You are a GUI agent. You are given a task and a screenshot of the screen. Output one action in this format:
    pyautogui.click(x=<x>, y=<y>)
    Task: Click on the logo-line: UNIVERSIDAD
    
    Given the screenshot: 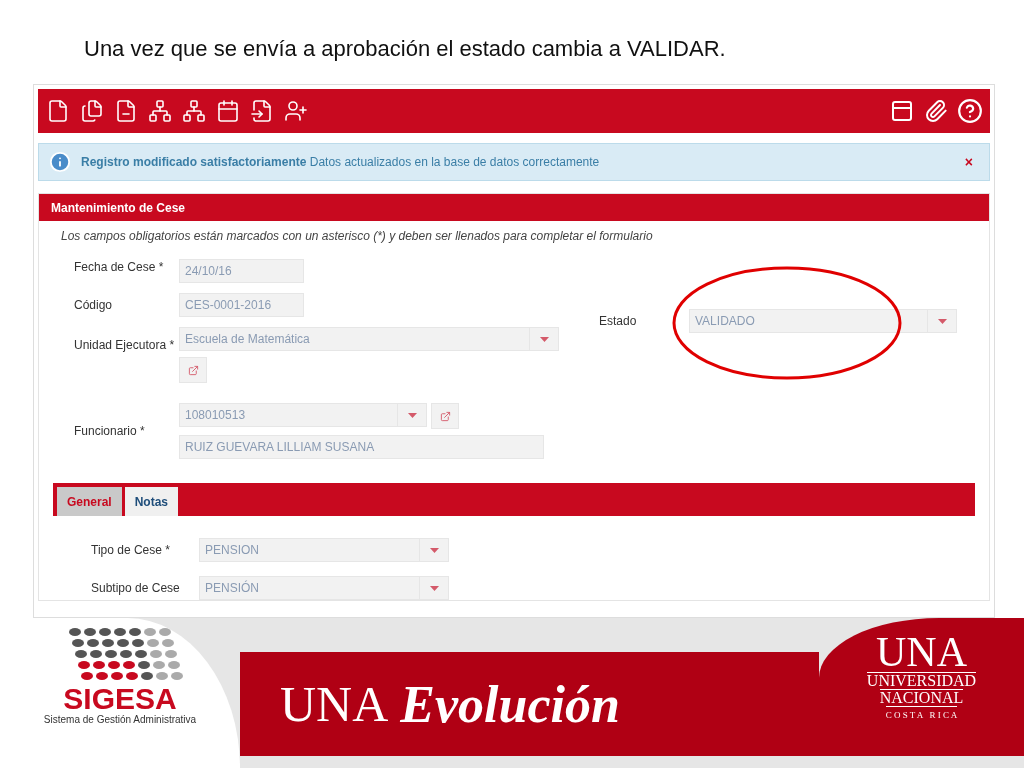 What is the action you would take?
    pyautogui.click(x=921, y=680)
    